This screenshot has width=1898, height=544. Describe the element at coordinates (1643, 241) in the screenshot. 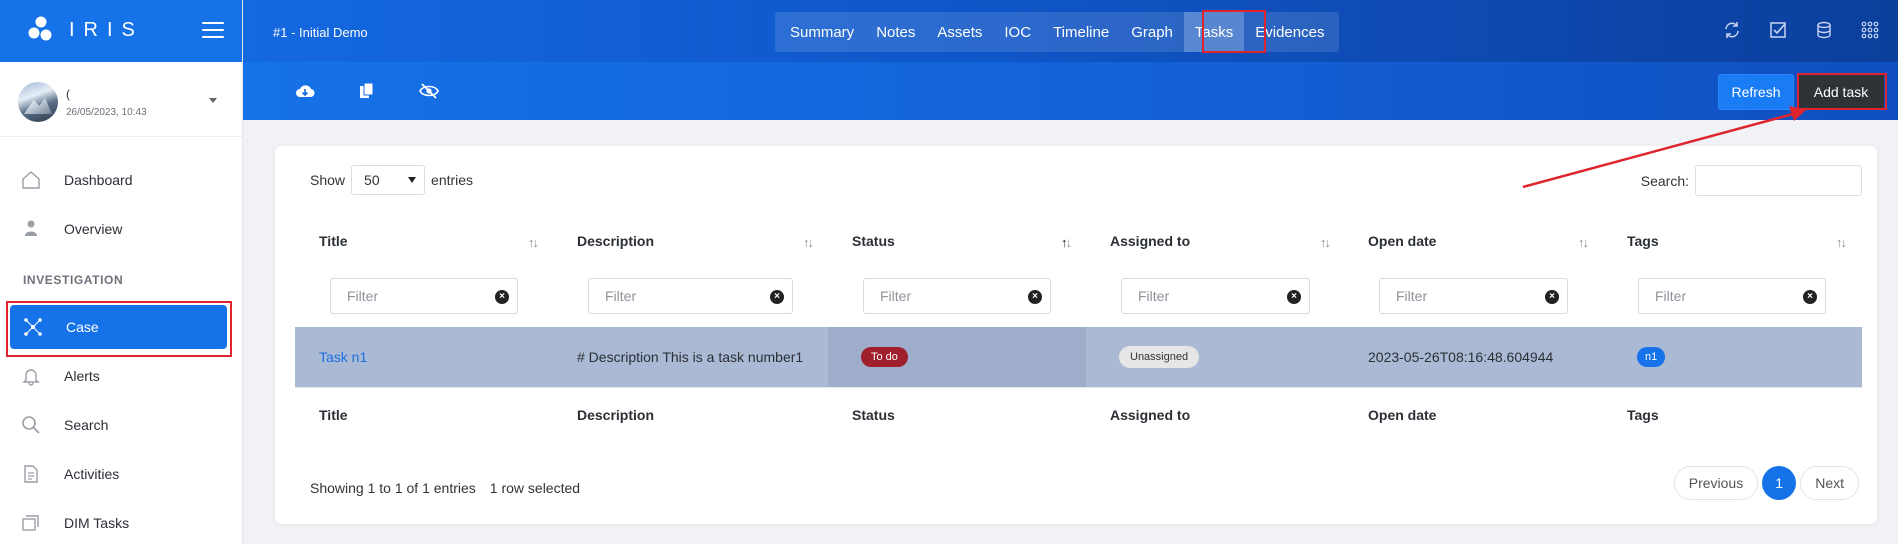

I see `column-header-tags: Tags` at that location.